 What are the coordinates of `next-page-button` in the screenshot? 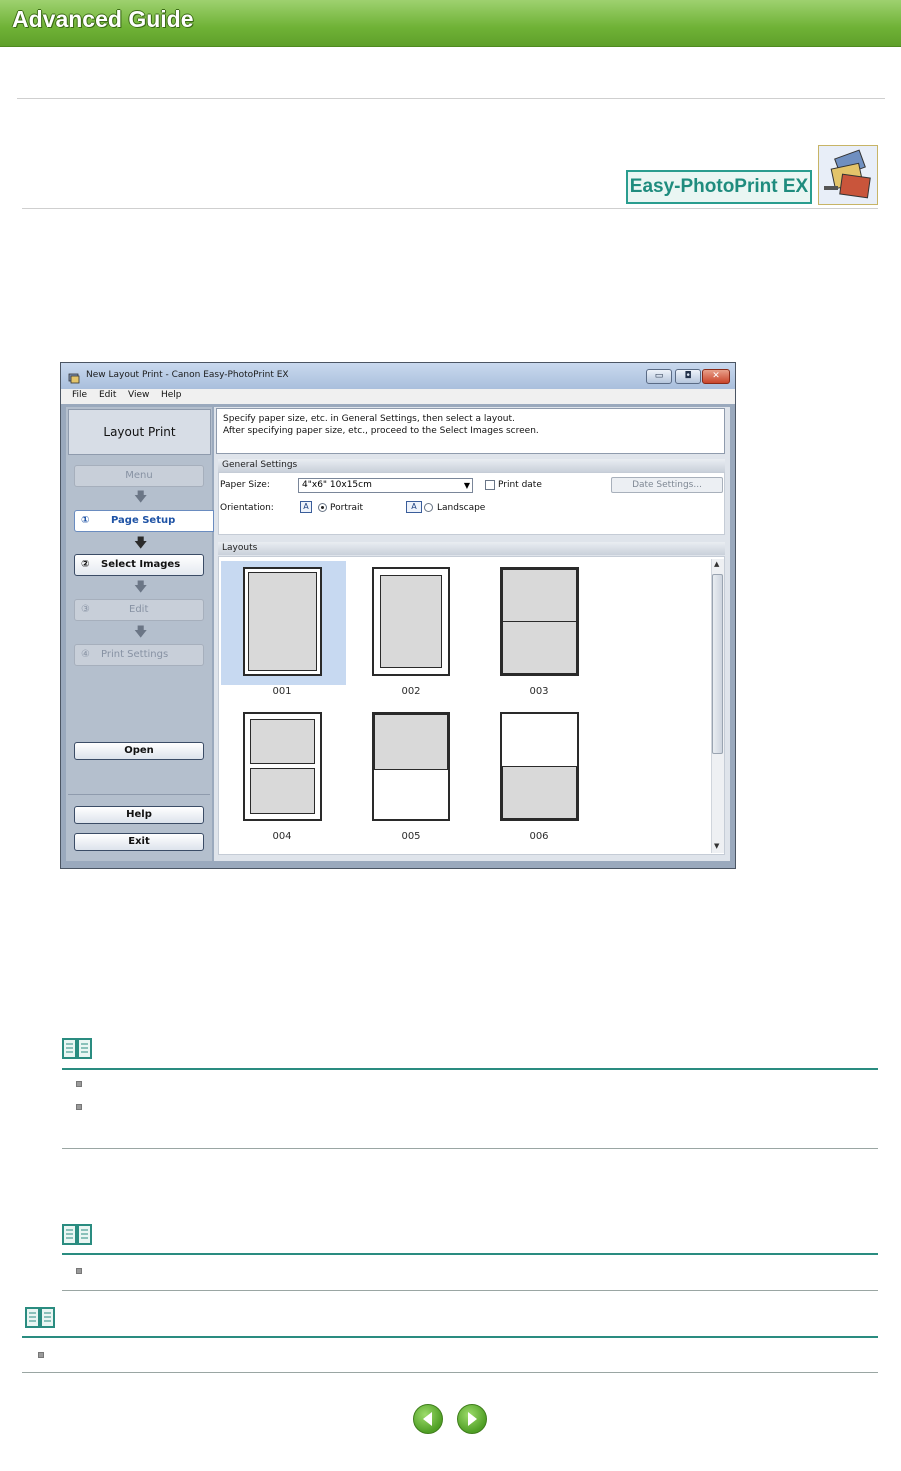 It's located at (472, 1419).